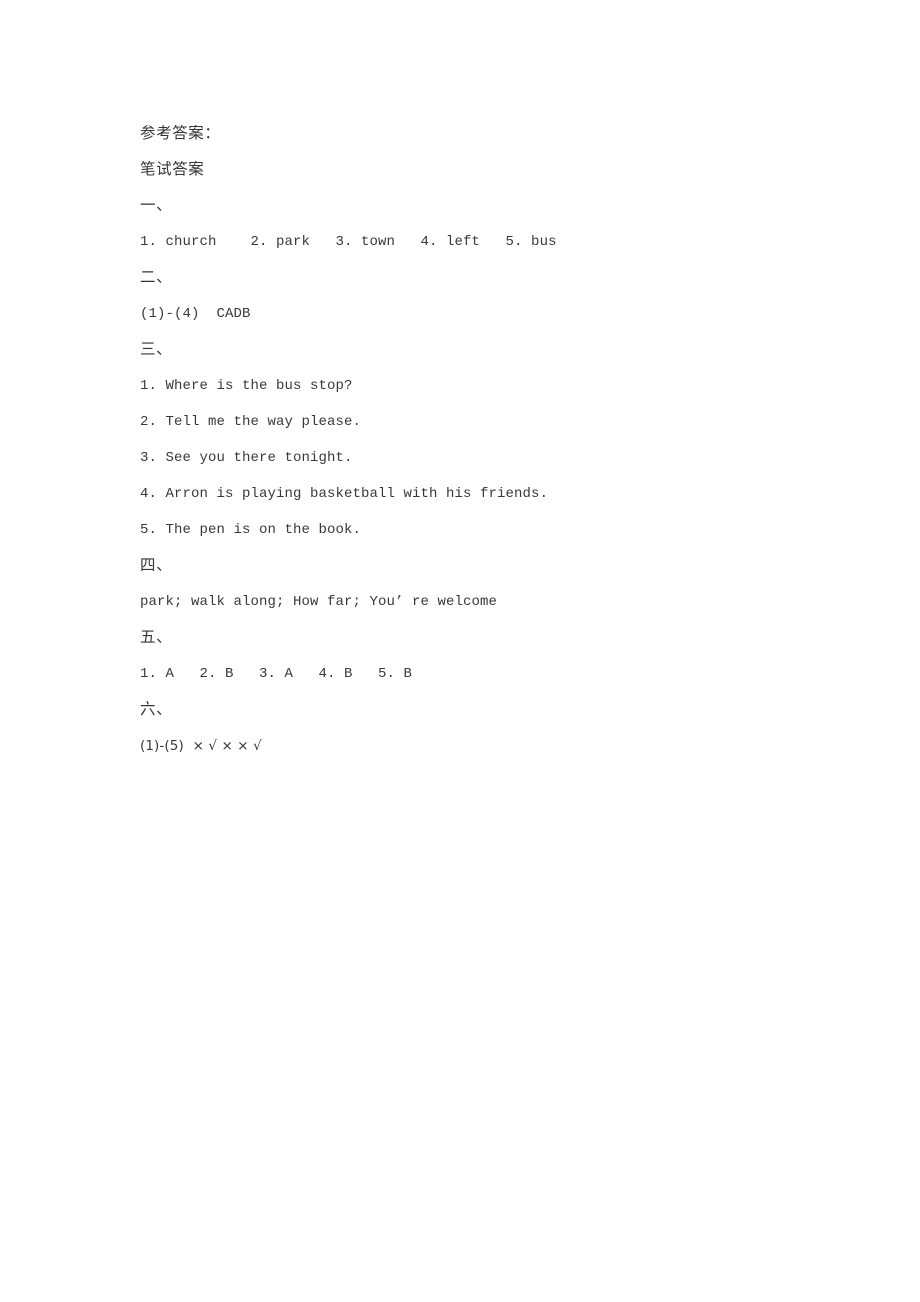 This screenshot has width=920, height=1302. What do you see at coordinates (156, 709) in the screenshot?
I see `section-heading-6: 六、` at bounding box center [156, 709].